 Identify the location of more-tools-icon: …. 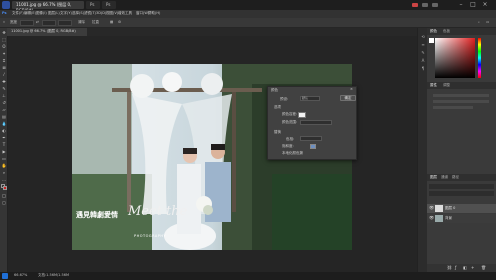
(4, 179).